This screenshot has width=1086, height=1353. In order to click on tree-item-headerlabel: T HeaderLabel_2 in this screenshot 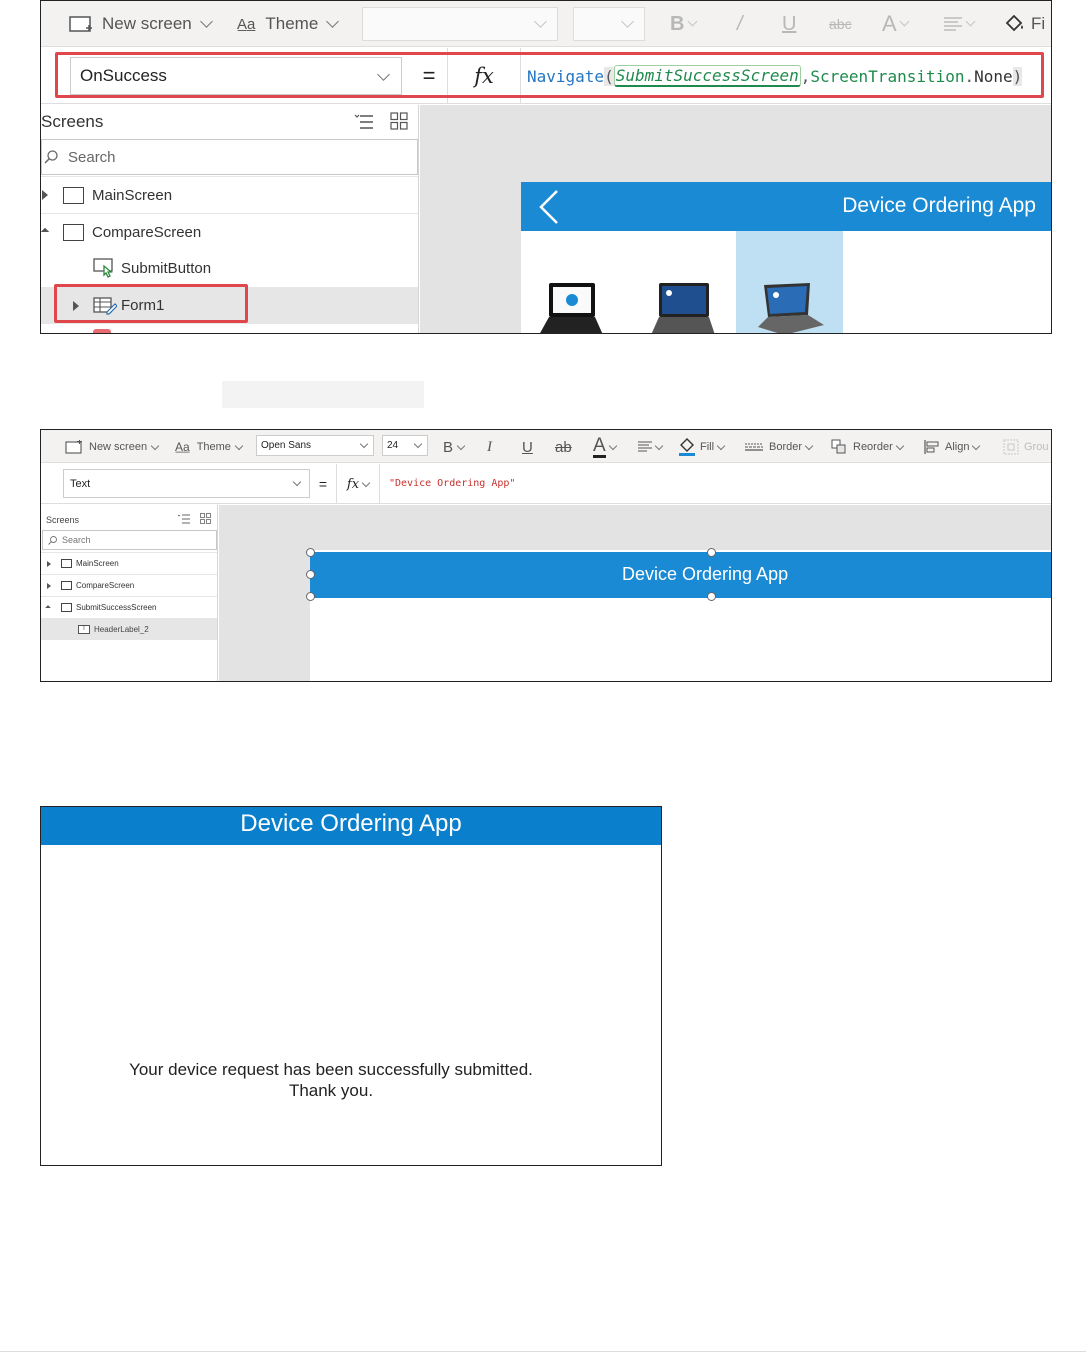, I will do `click(129, 629)`.